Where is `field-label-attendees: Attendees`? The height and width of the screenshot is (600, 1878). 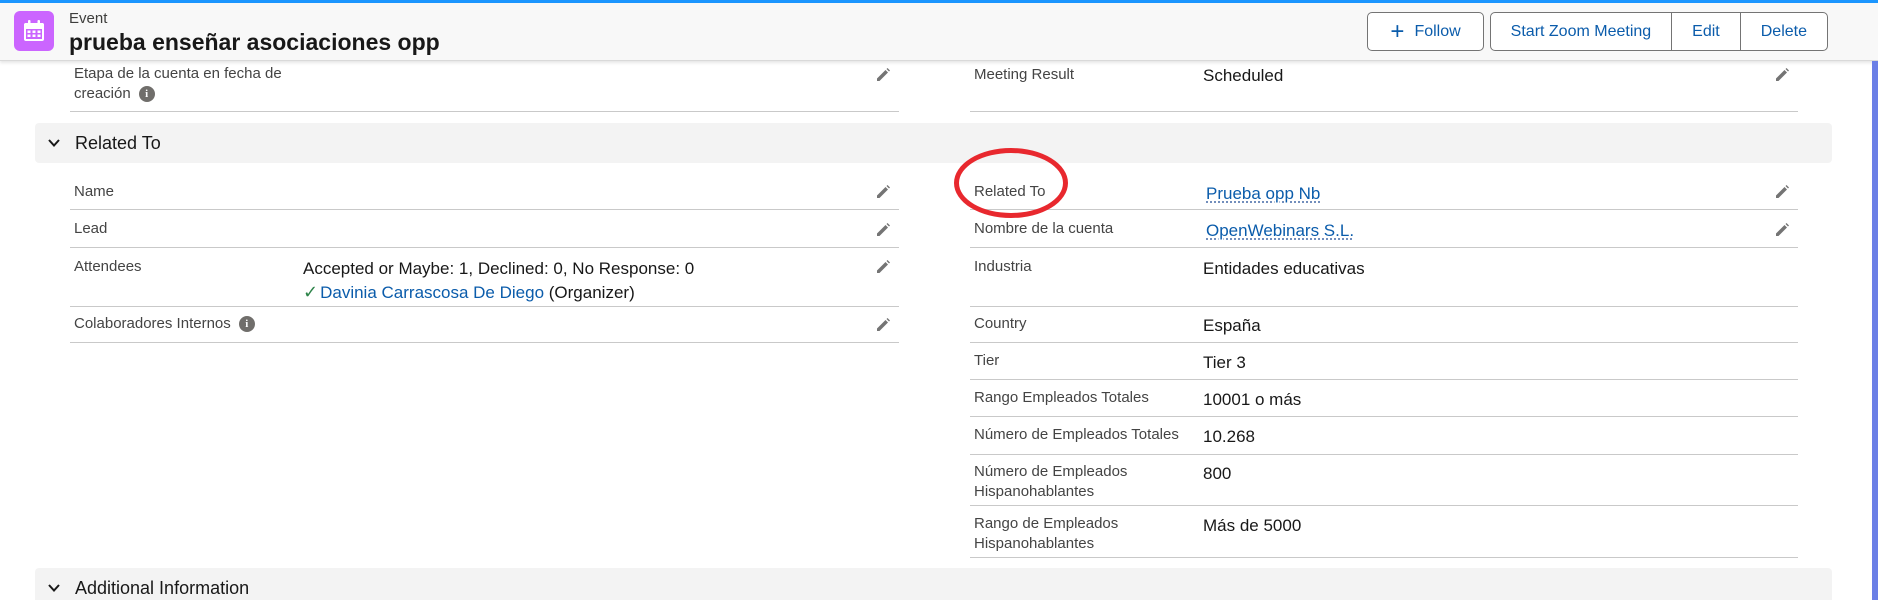
field-label-attendees: Attendees is located at coordinates (108, 267).